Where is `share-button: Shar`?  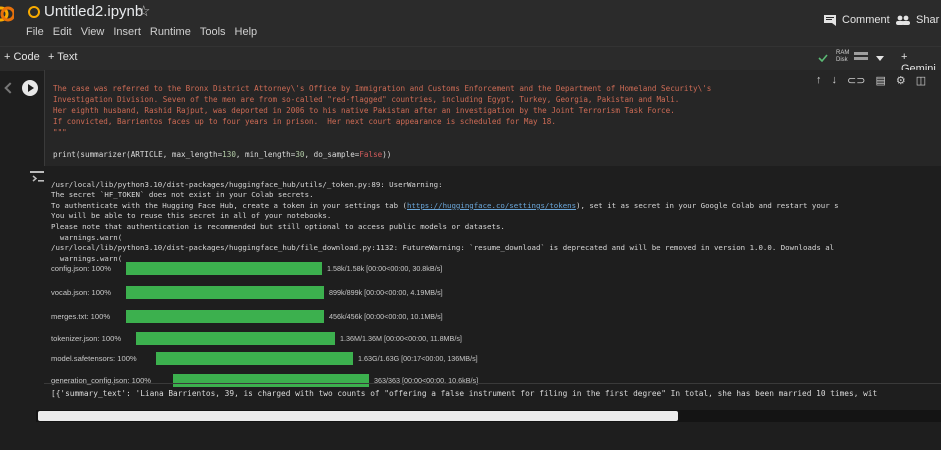
share-button: Shar is located at coordinates (917, 20).